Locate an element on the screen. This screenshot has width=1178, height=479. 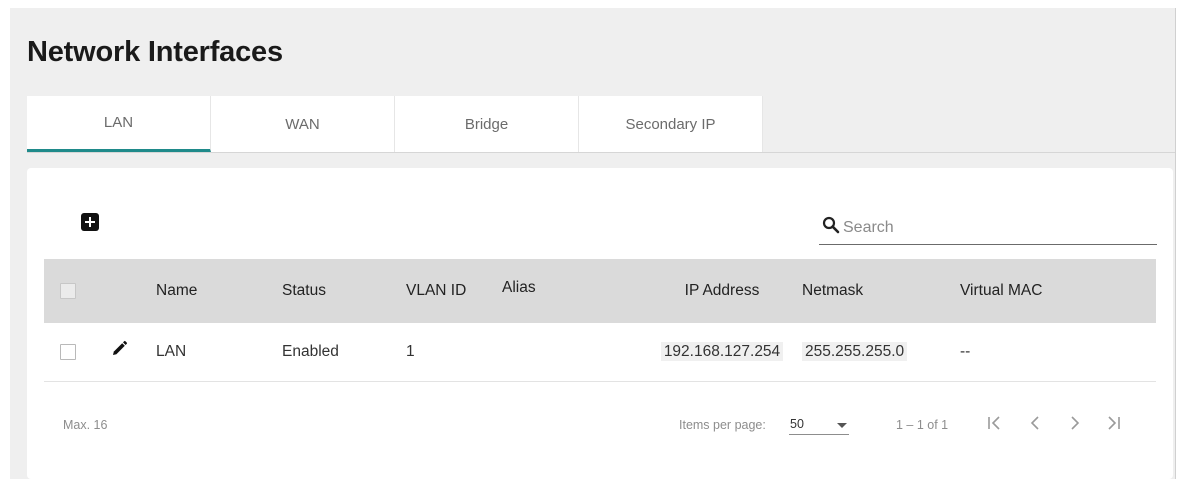
add-button is located at coordinates (90, 222).